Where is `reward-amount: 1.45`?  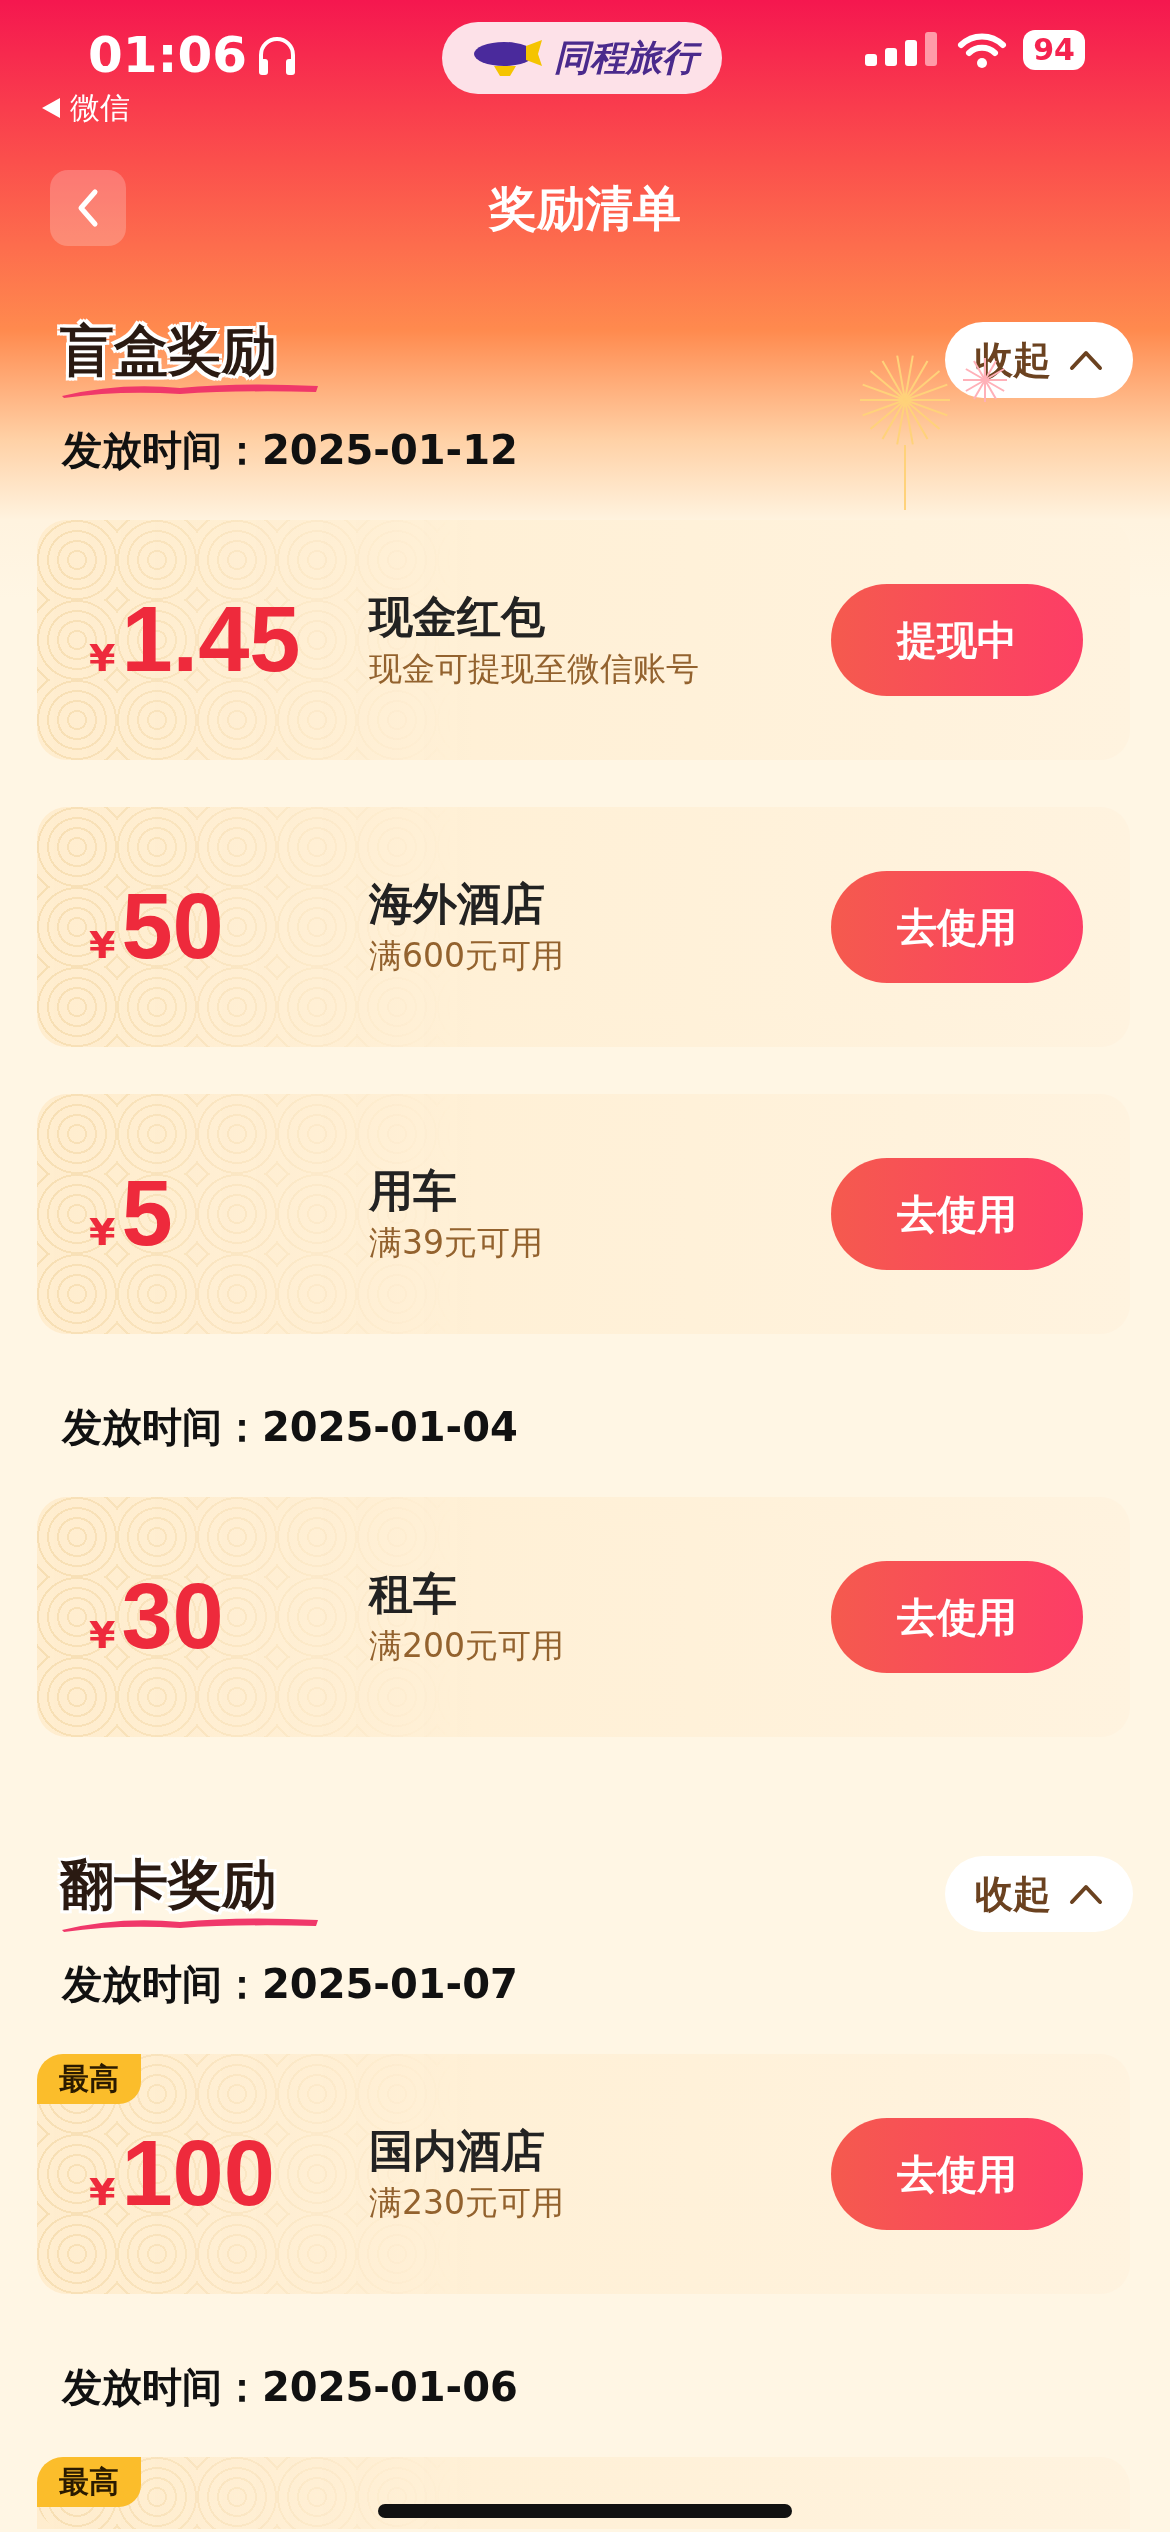
reward-amount: 1.45 is located at coordinates (211, 639).